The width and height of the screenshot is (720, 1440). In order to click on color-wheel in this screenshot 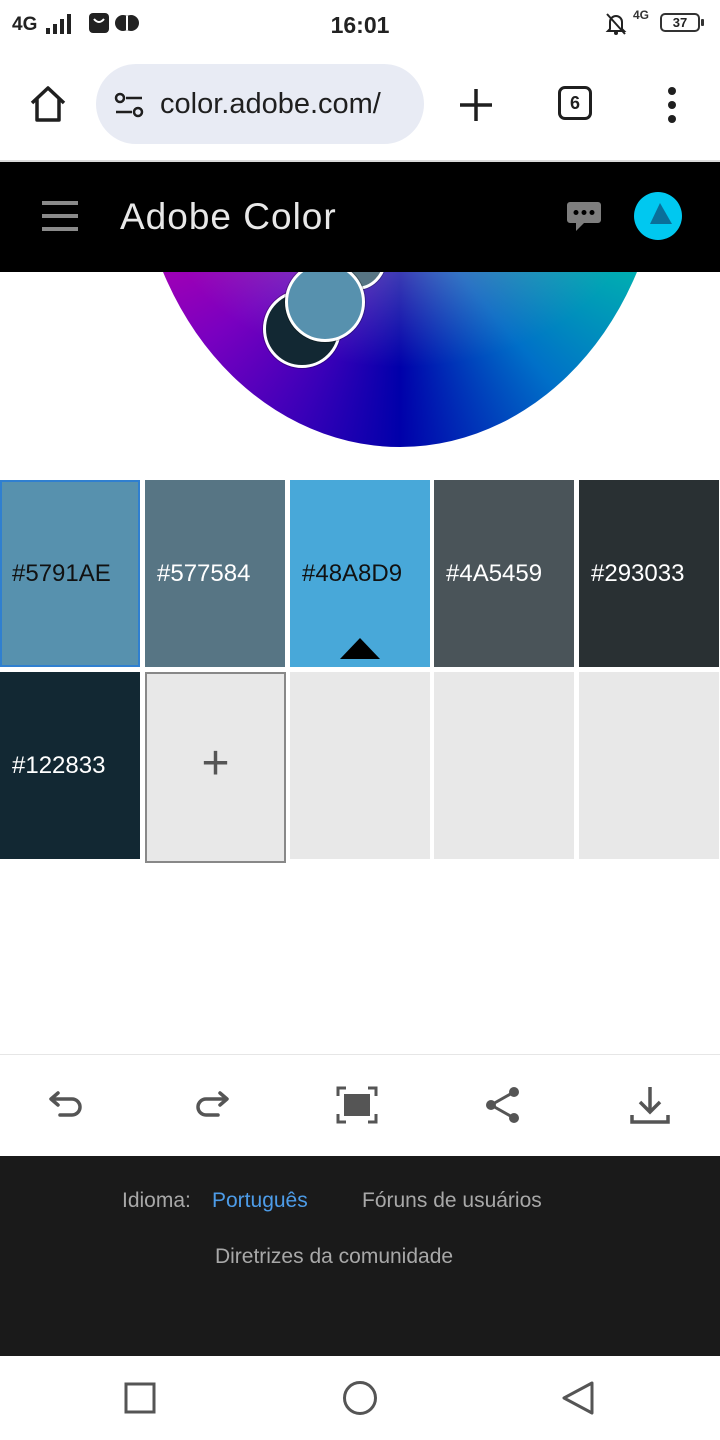, I will do `click(400, 359)`.